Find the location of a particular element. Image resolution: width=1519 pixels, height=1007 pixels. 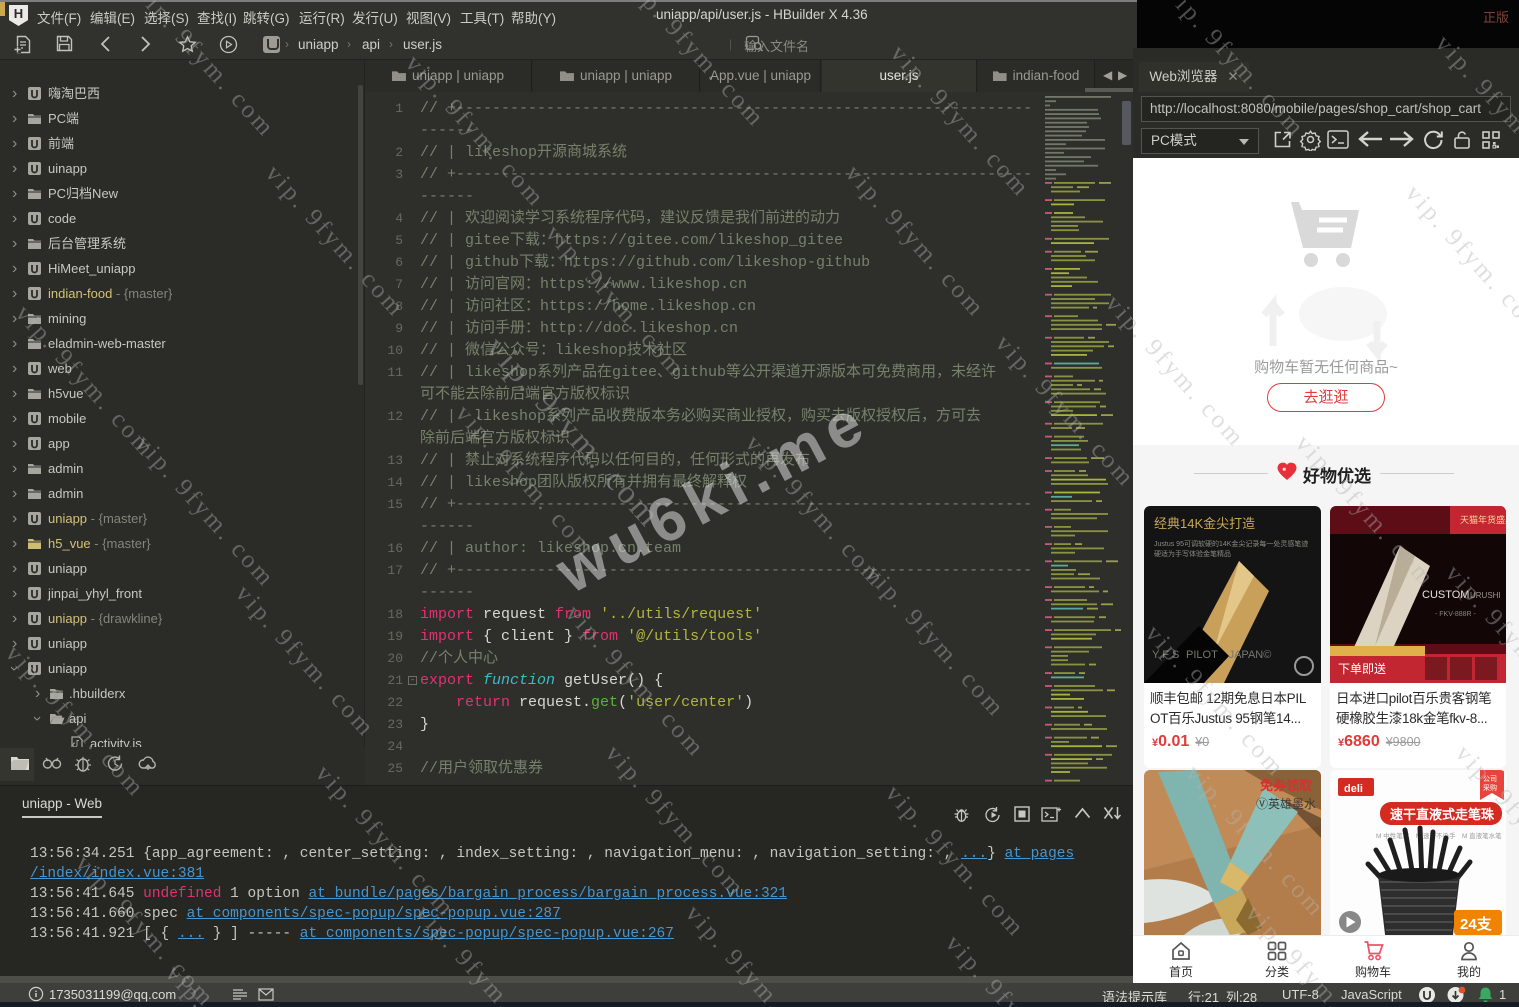

svg-text: 24支 is located at coordinates (1476, 924).